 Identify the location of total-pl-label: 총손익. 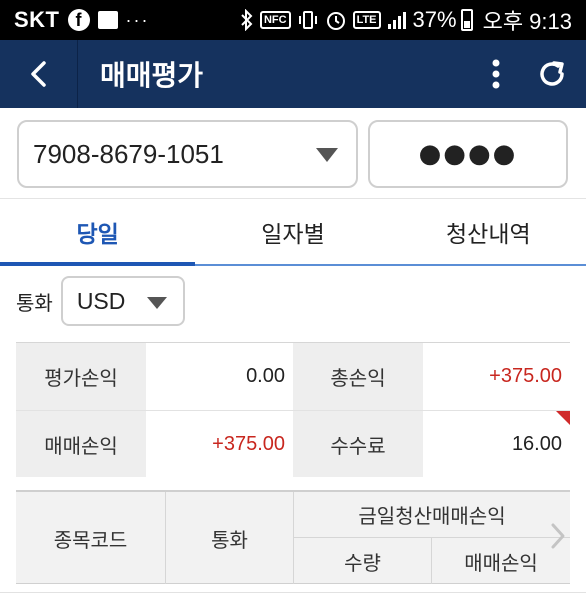
(358, 376).